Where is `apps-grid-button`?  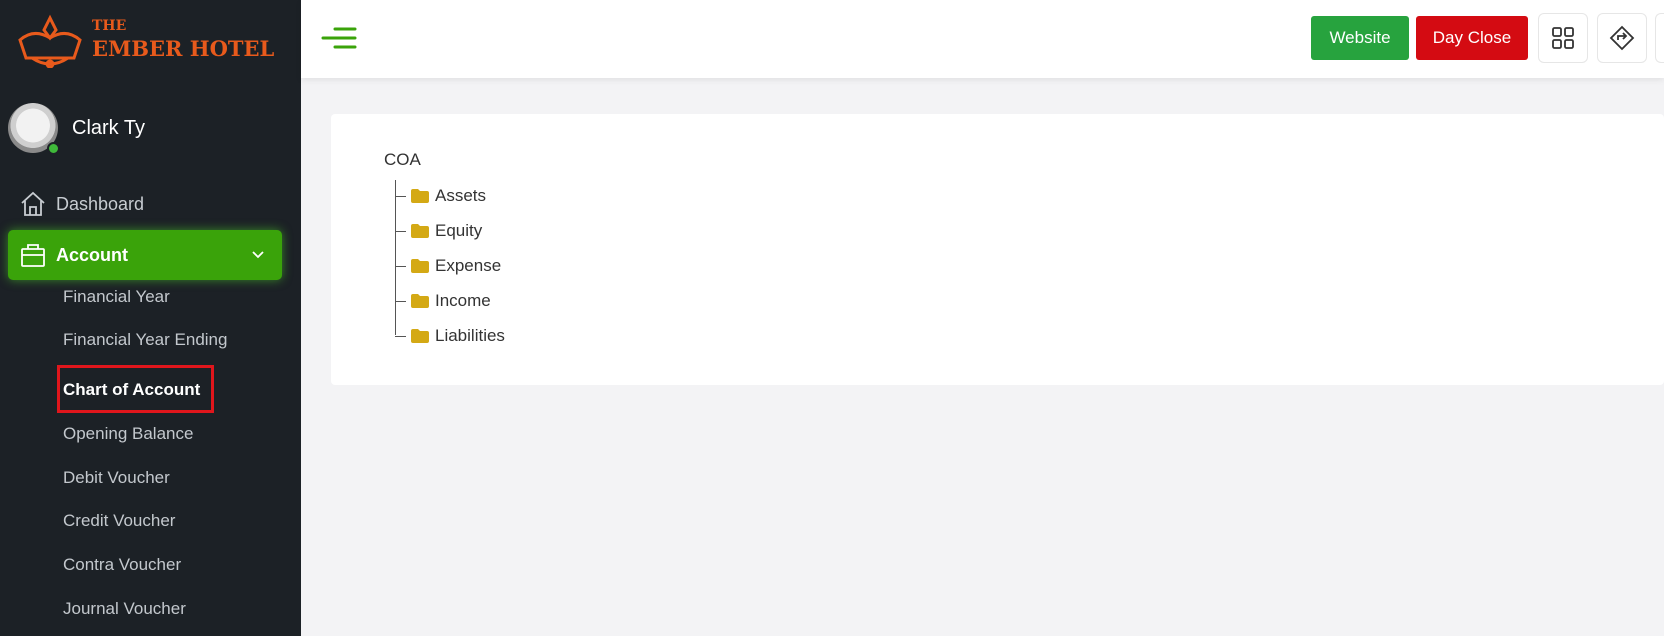
apps-grid-button is located at coordinates (1563, 38).